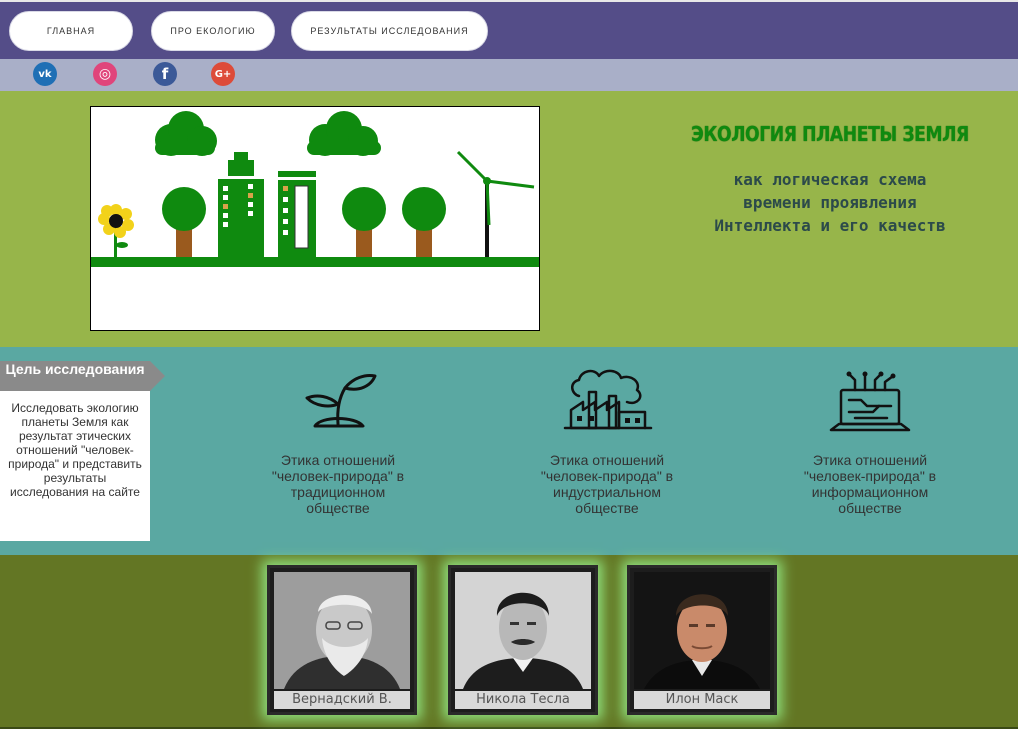 The height and width of the screenshot is (729, 1018). Describe the element at coordinates (389, 31) in the screenshot. I see `nav-button-results: РЕЗУЛЬТАТЫ ИССЛЕДОВАНИЯ` at that location.